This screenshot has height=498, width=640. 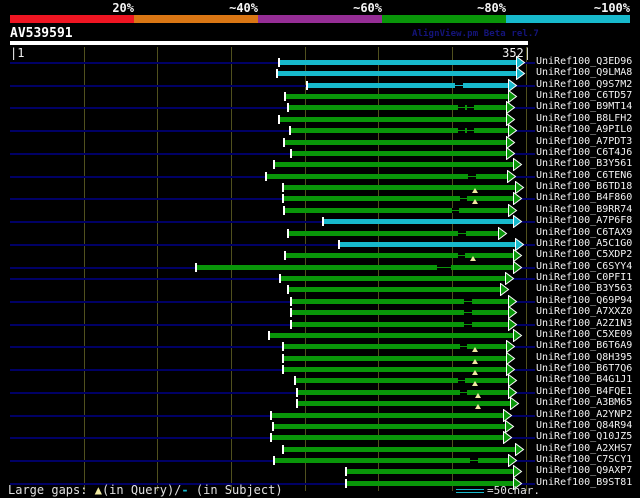 I want to click on hit-label: UniRef100_C6SYY4, so click(x=584, y=266).